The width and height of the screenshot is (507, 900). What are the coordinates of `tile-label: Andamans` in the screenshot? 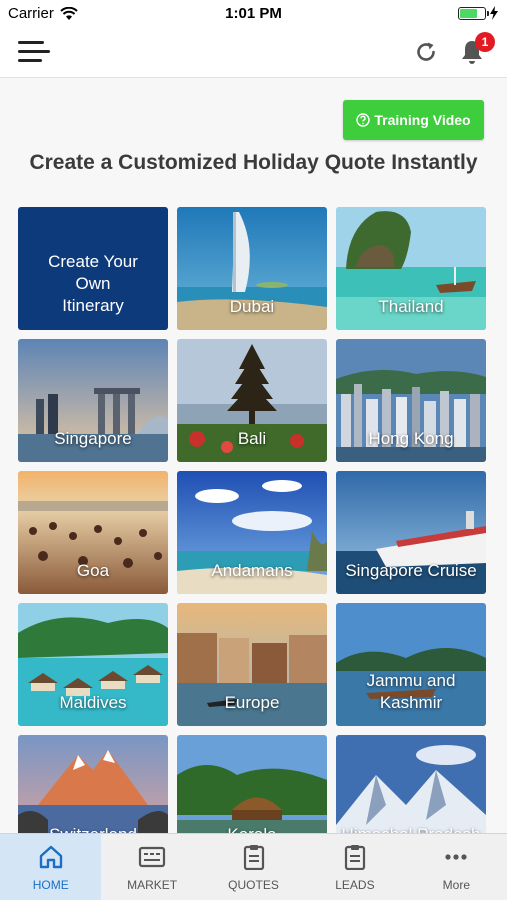 It's located at (252, 570).